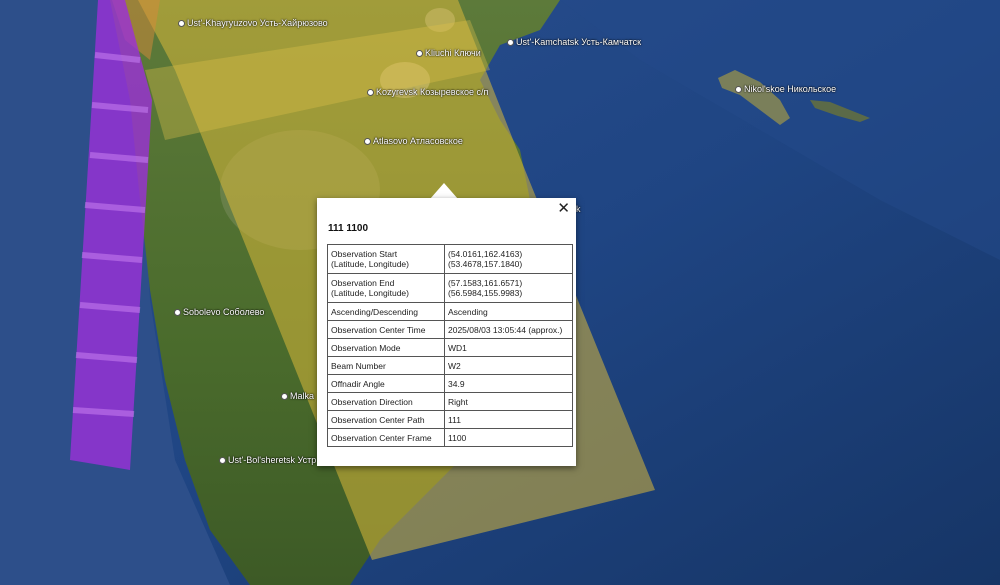 Image resolution: width=1000 pixels, height=585 pixels. I want to click on row-value: WD1, so click(508, 347).